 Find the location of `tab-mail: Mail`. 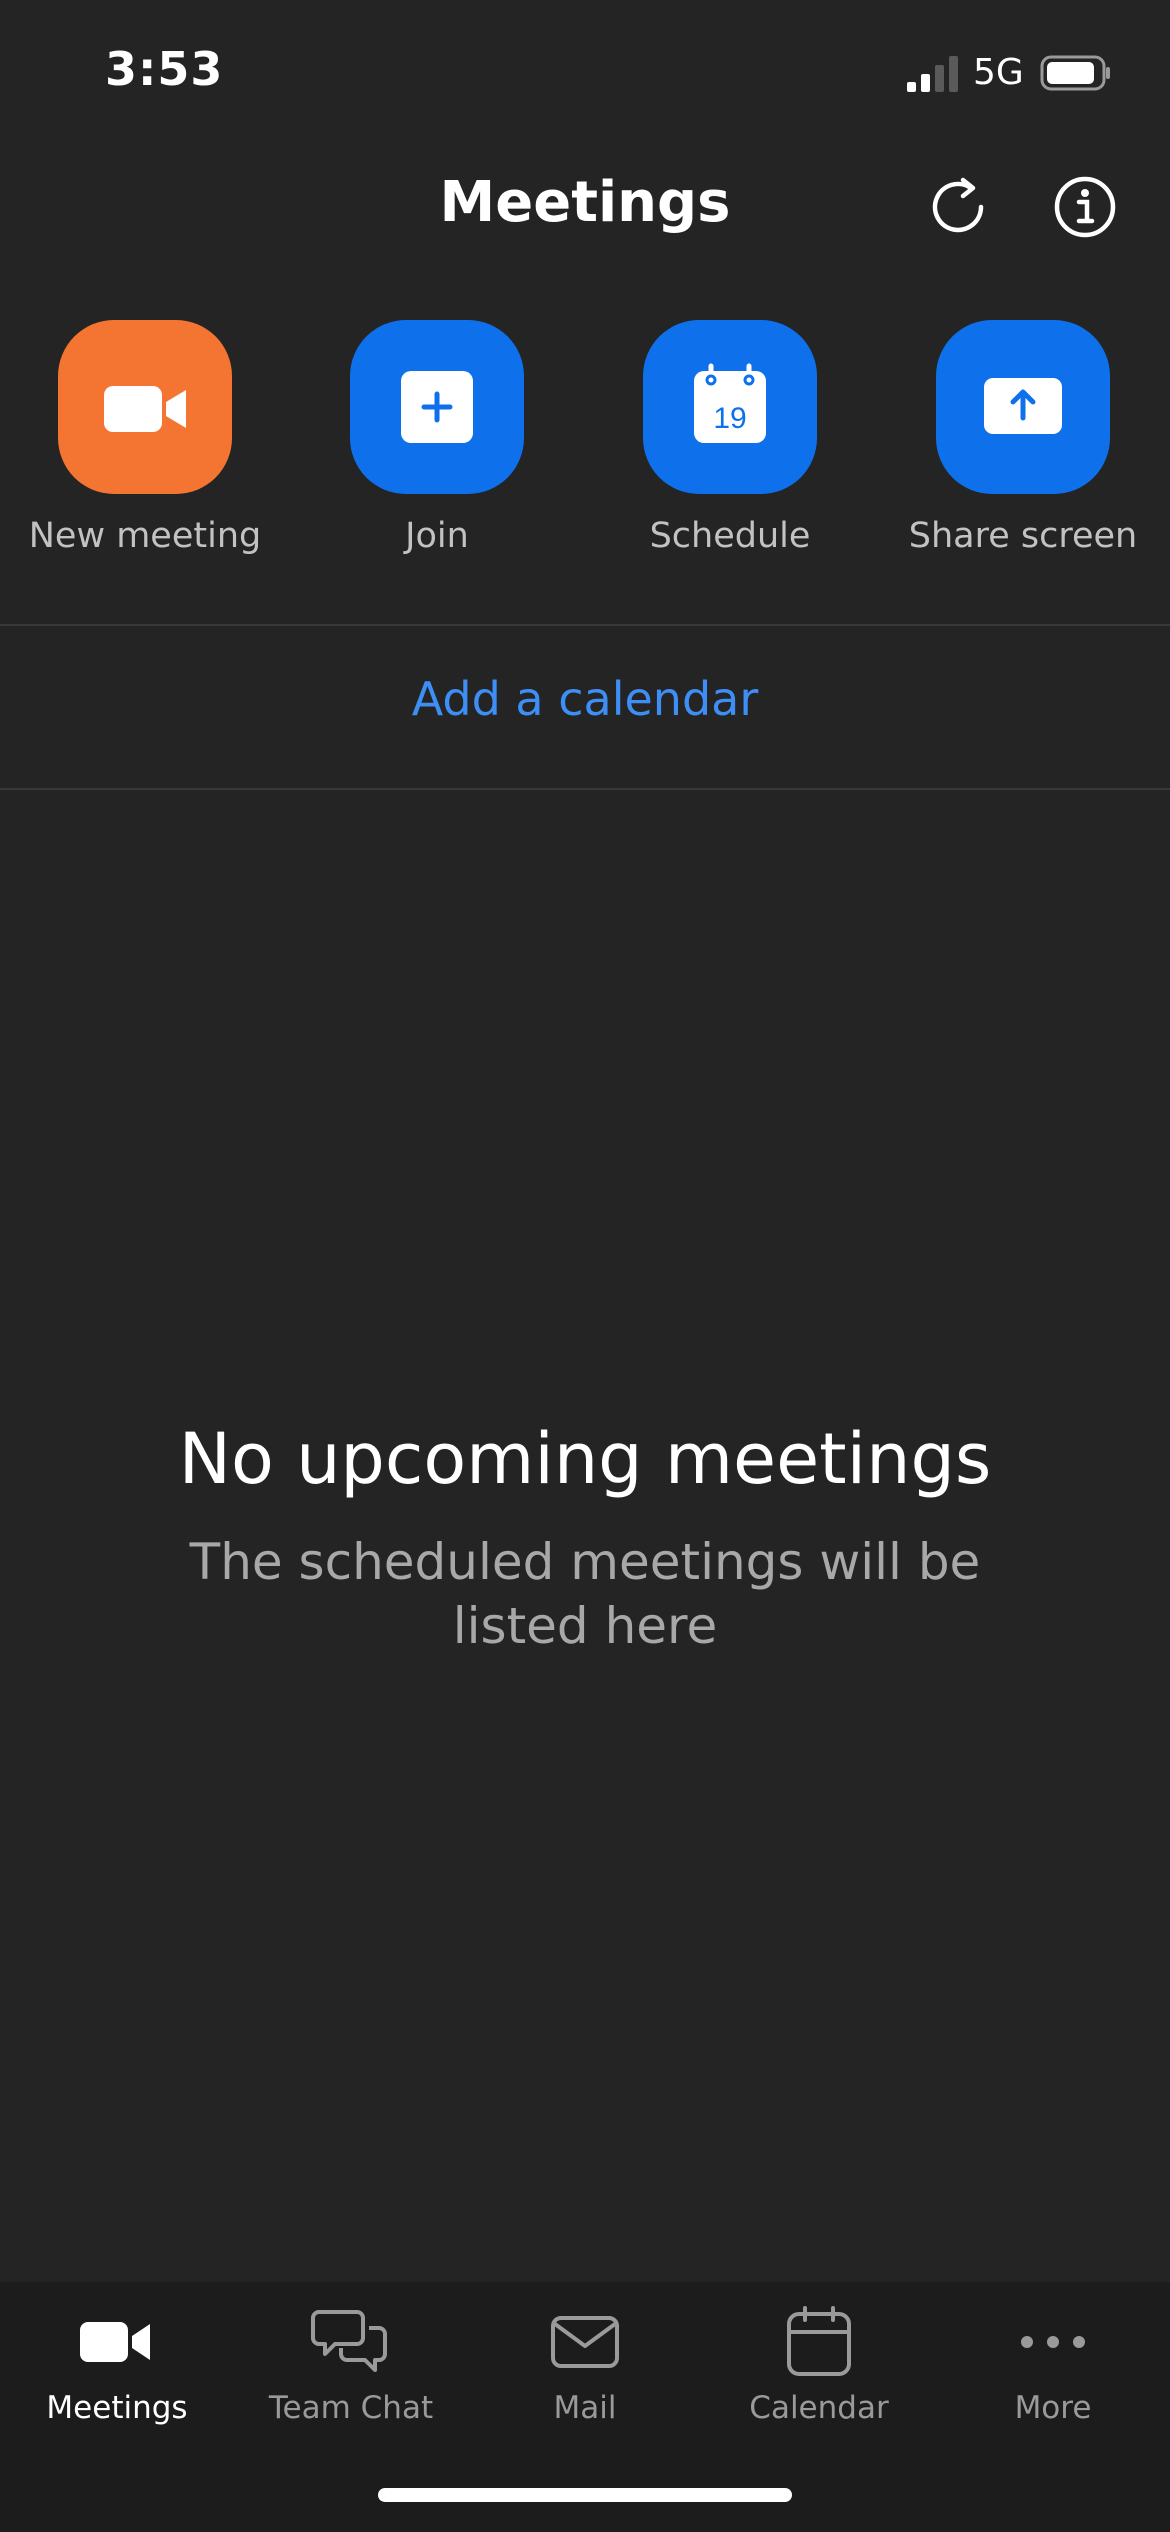

tab-mail: Mail is located at coordinates (585, 2372).